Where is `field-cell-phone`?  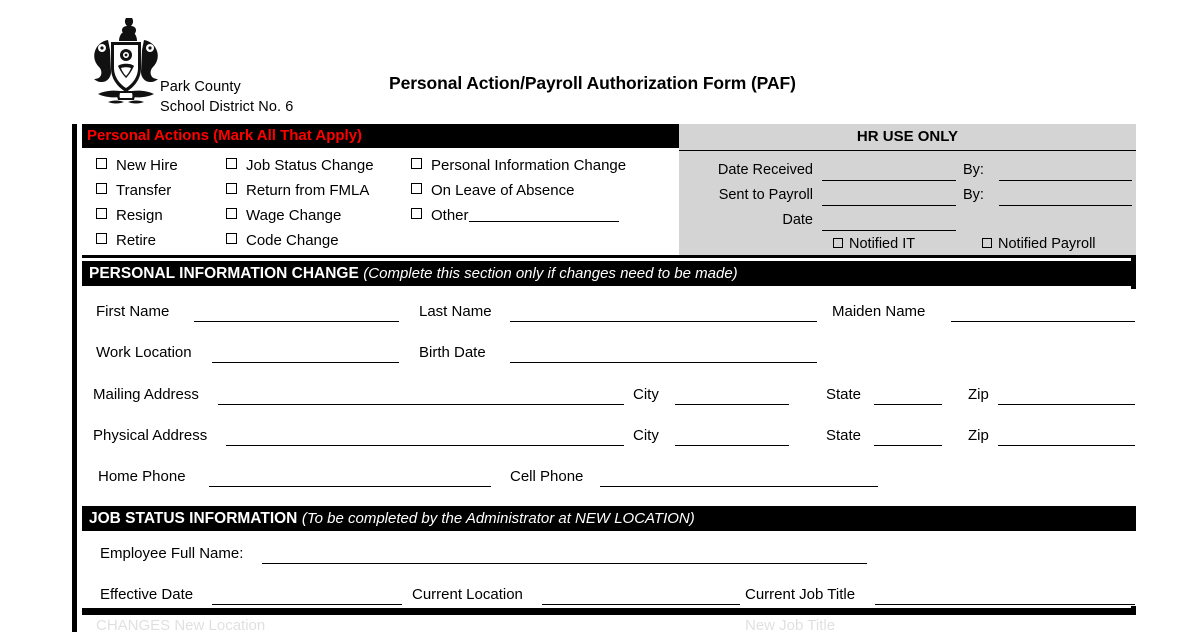 field-cell-phone is located at coordinates (739, 486).